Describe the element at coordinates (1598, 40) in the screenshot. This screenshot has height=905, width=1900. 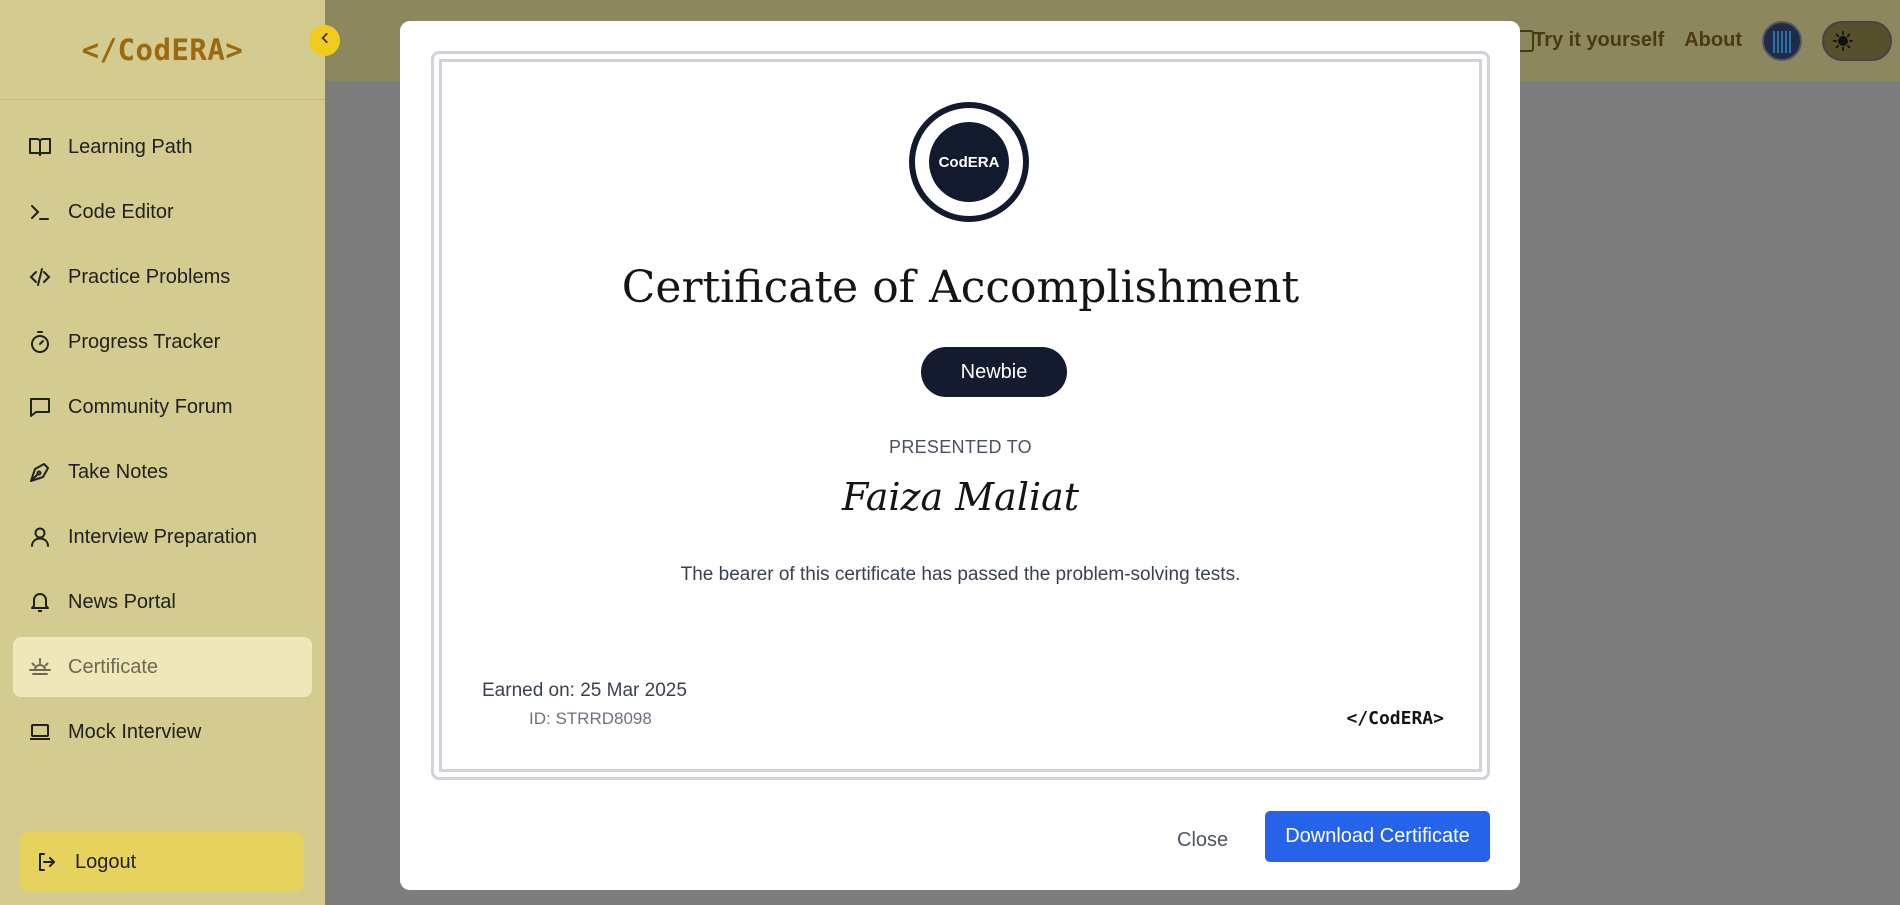
I see `nav-link-try-it-yourself: Try it yourself` at that location.